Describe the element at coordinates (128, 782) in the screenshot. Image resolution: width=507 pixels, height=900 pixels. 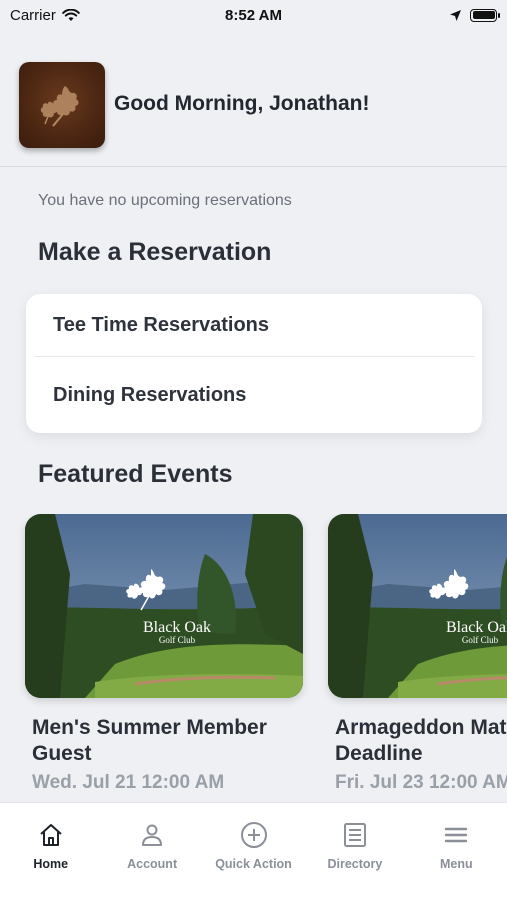
I see `event-date: Wed. Jul 21 12:00 AM` at that location.